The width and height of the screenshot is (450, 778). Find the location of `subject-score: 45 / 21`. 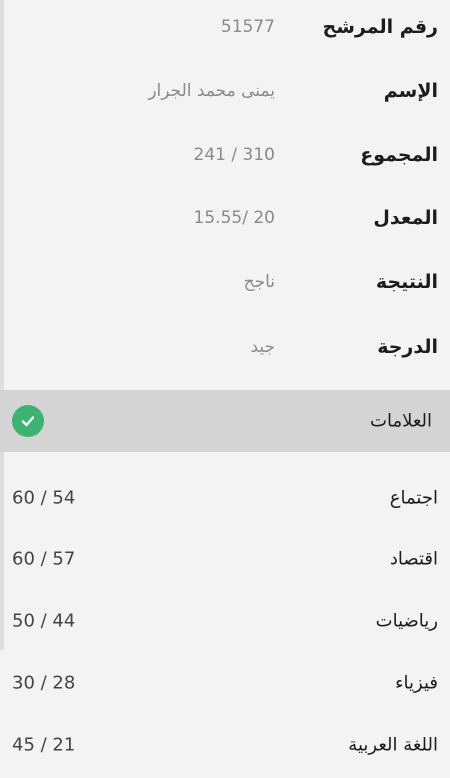

subject-score: 45 / 21 is located at coordinates (44, 745).